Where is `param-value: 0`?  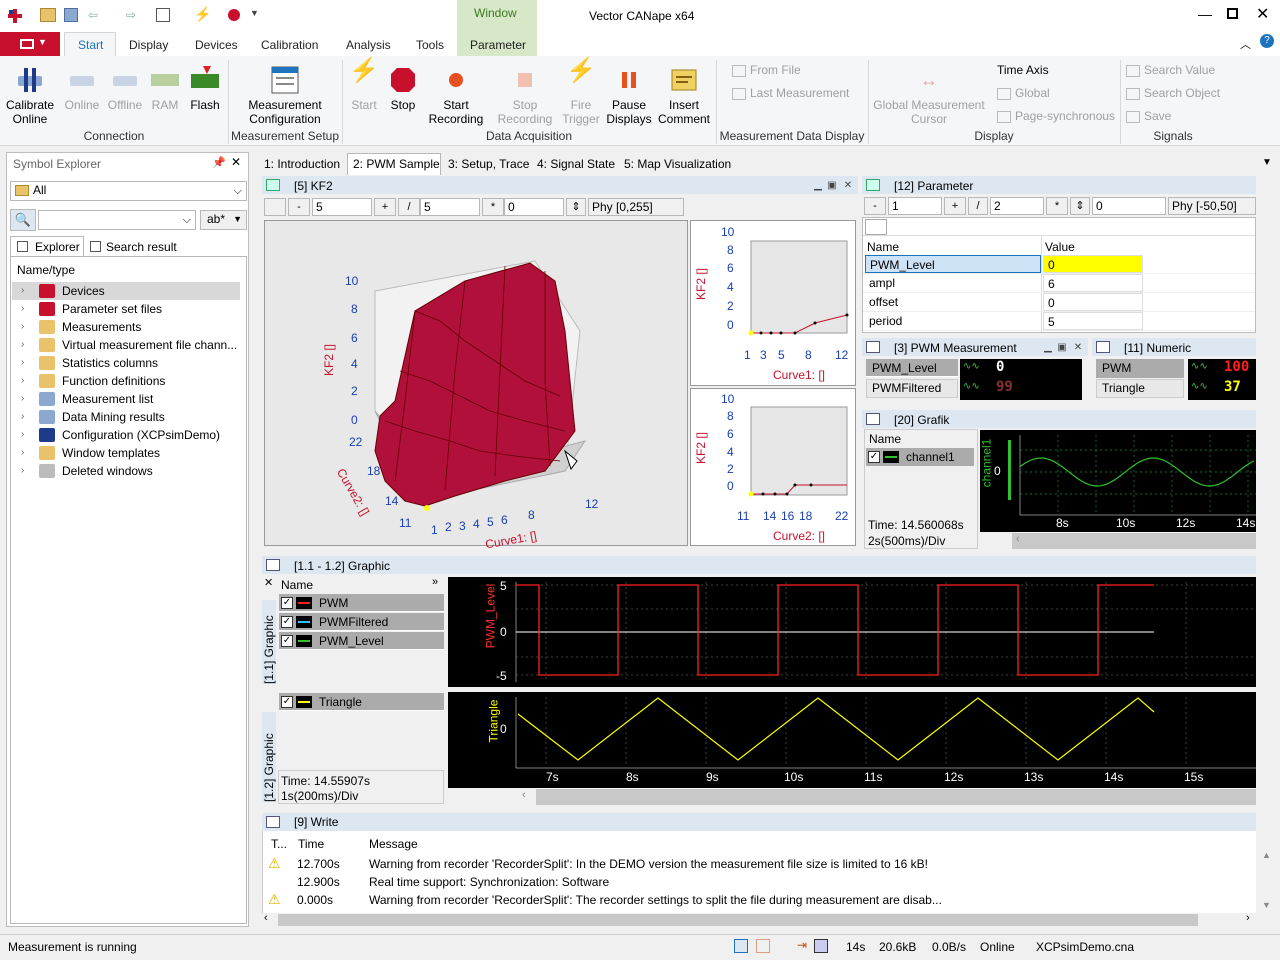 param-value: 0 is located at coordinates (1093, 264).